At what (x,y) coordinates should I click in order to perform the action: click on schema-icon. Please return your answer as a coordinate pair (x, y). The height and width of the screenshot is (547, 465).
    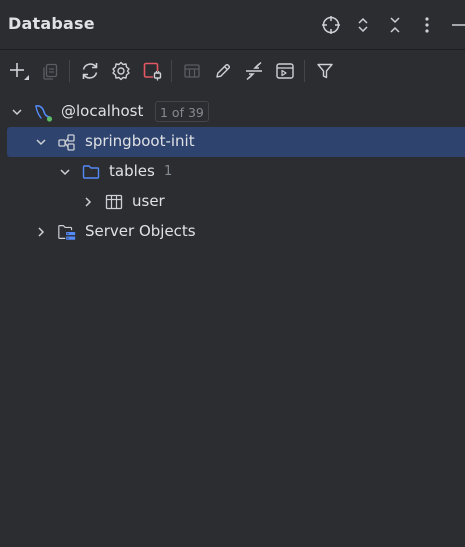
    Looking at the image, I should click on (67, 142).